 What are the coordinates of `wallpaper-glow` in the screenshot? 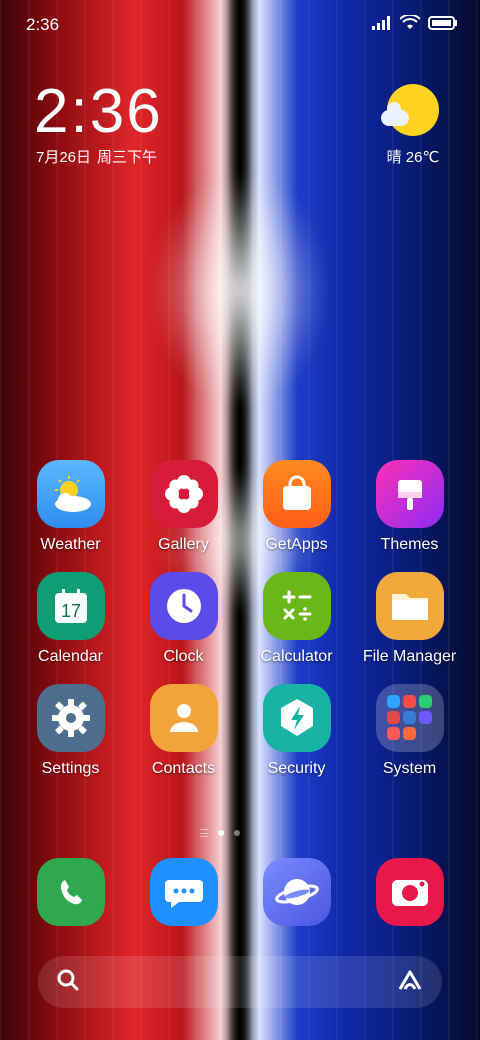 It's located at (240, 290).